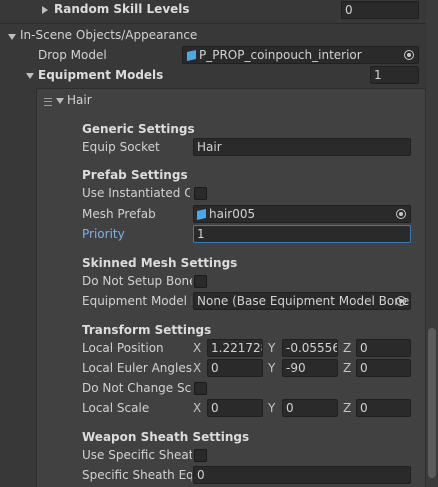 This screenshot has width=438, height=487. What do you see at coordinates (12, 37) in the screenshot?
I see `in-scene-foldout-arrow-icon` at bounding box center [12, 37].